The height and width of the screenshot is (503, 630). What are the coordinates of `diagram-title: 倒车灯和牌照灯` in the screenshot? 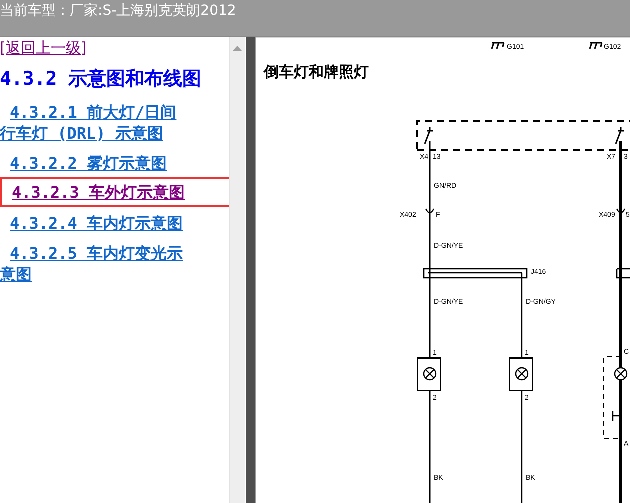 It's located at (316, 72).